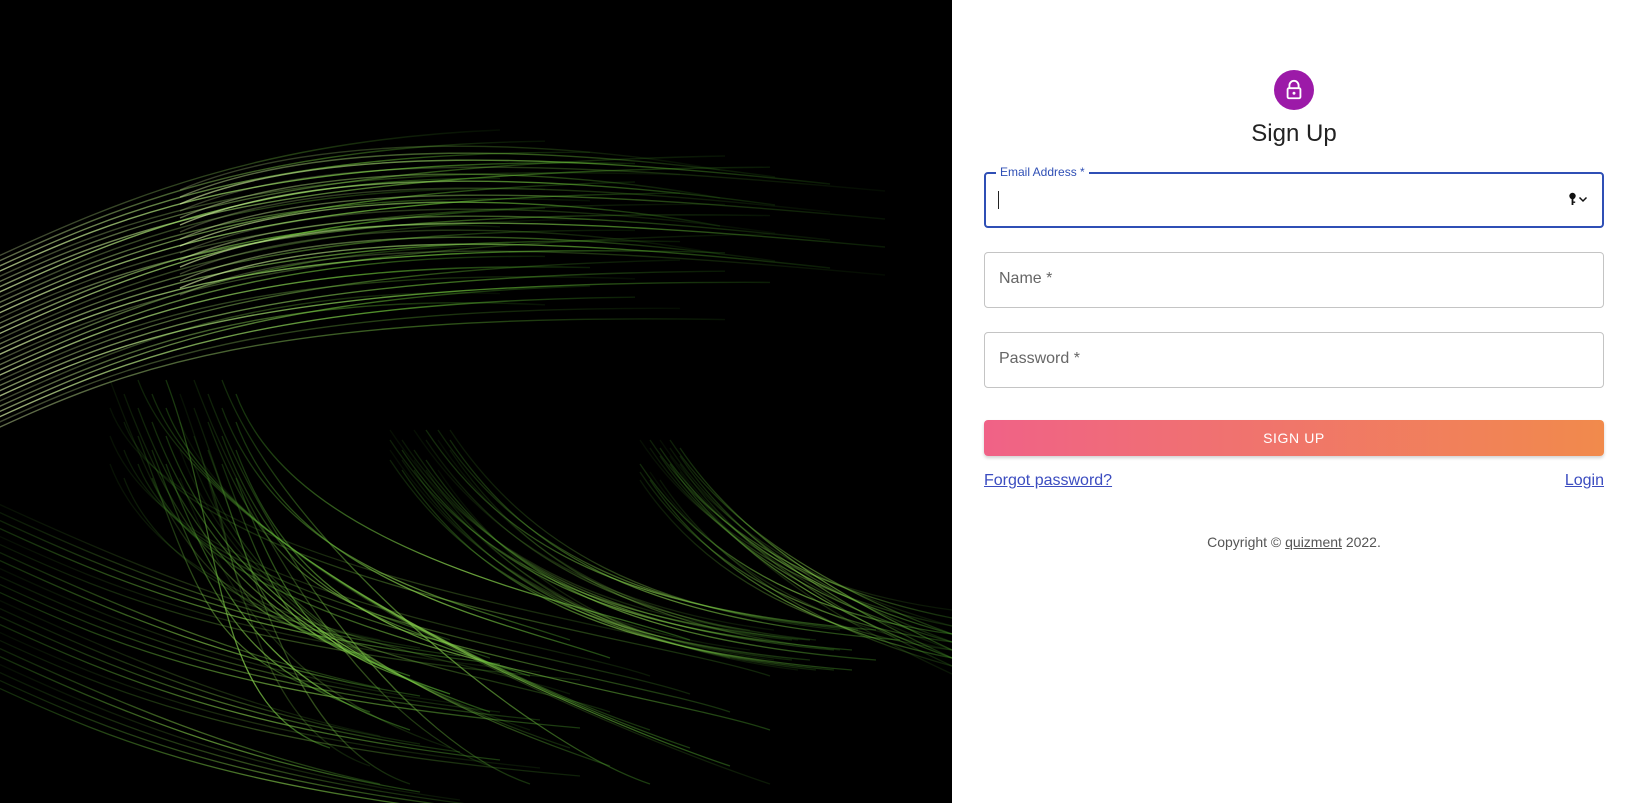 The width and height of the screenshot is (1632, 803). I want to click on forgot-password-link: Forgot password?, so click(1048, 481).